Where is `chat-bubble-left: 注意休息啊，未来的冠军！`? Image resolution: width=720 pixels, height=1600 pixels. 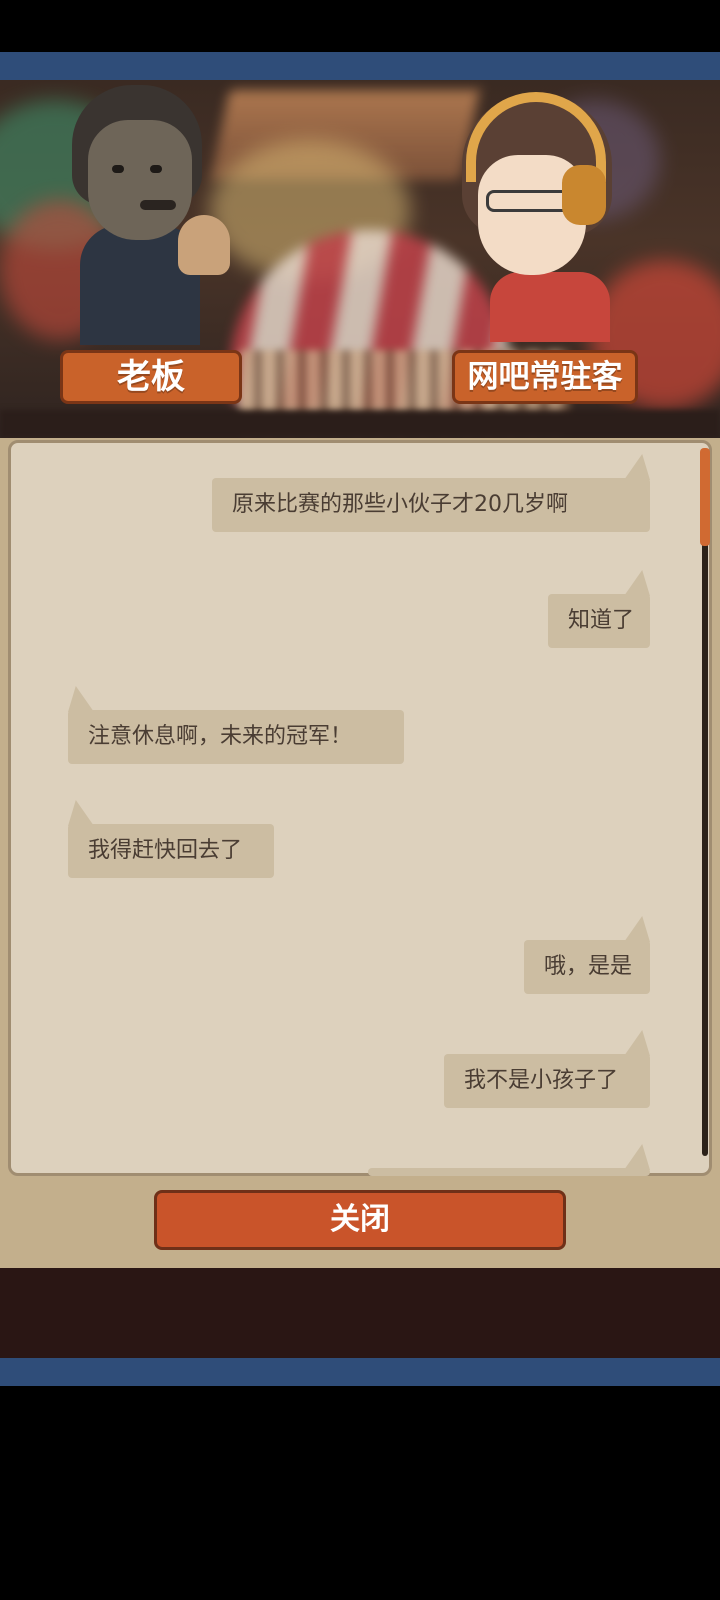 chat-bubble-left: 注意休息啊，未来的冠军！ is located at coordinates (236, 737).